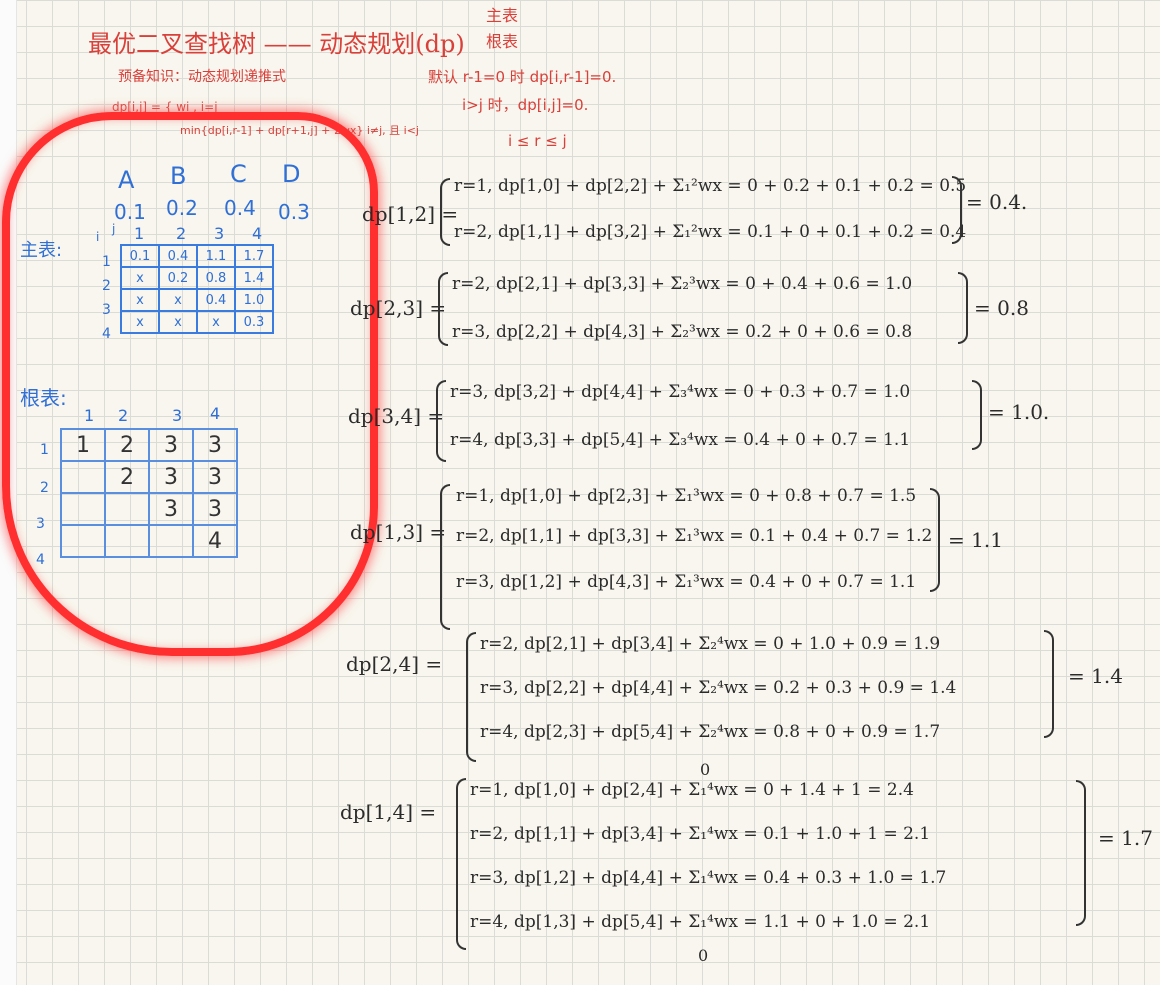  I want to click on eq-dp13-open-brace, so click(445, 557).